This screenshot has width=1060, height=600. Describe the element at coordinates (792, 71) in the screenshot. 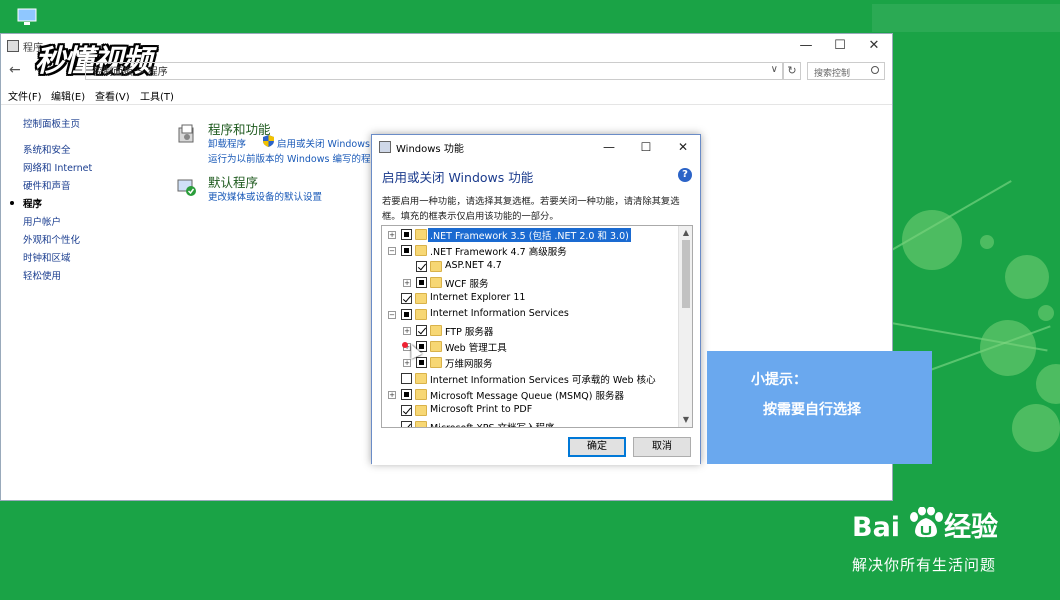

I see `refresh-button: ↻` at that location.